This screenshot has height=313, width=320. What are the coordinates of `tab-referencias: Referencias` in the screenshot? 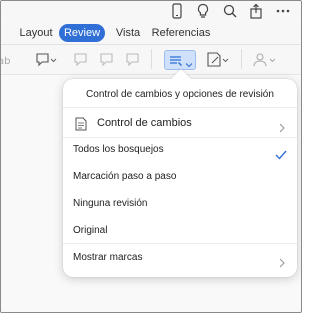 It's located at (181, 33).